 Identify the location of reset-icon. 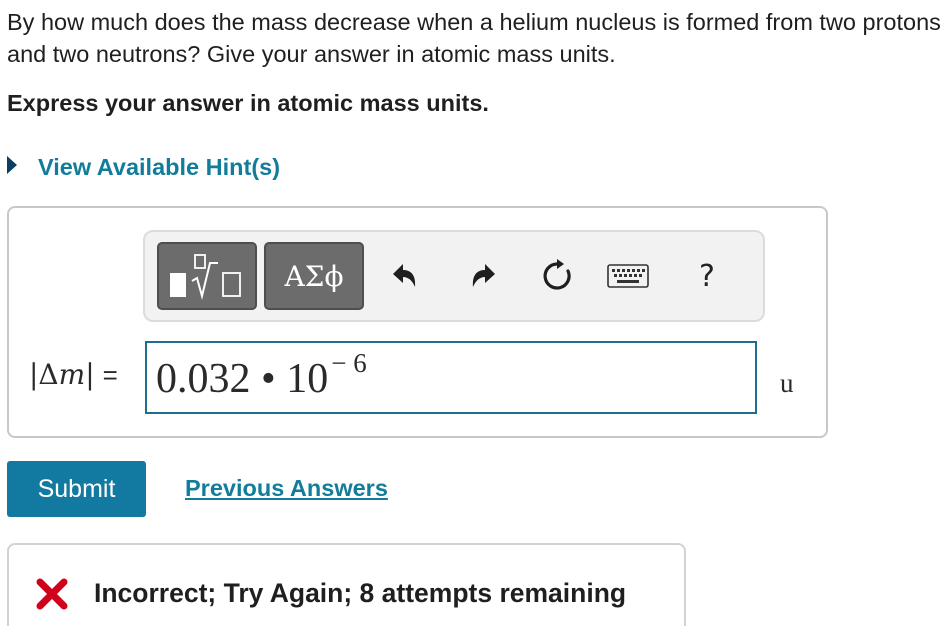
(557, 274).